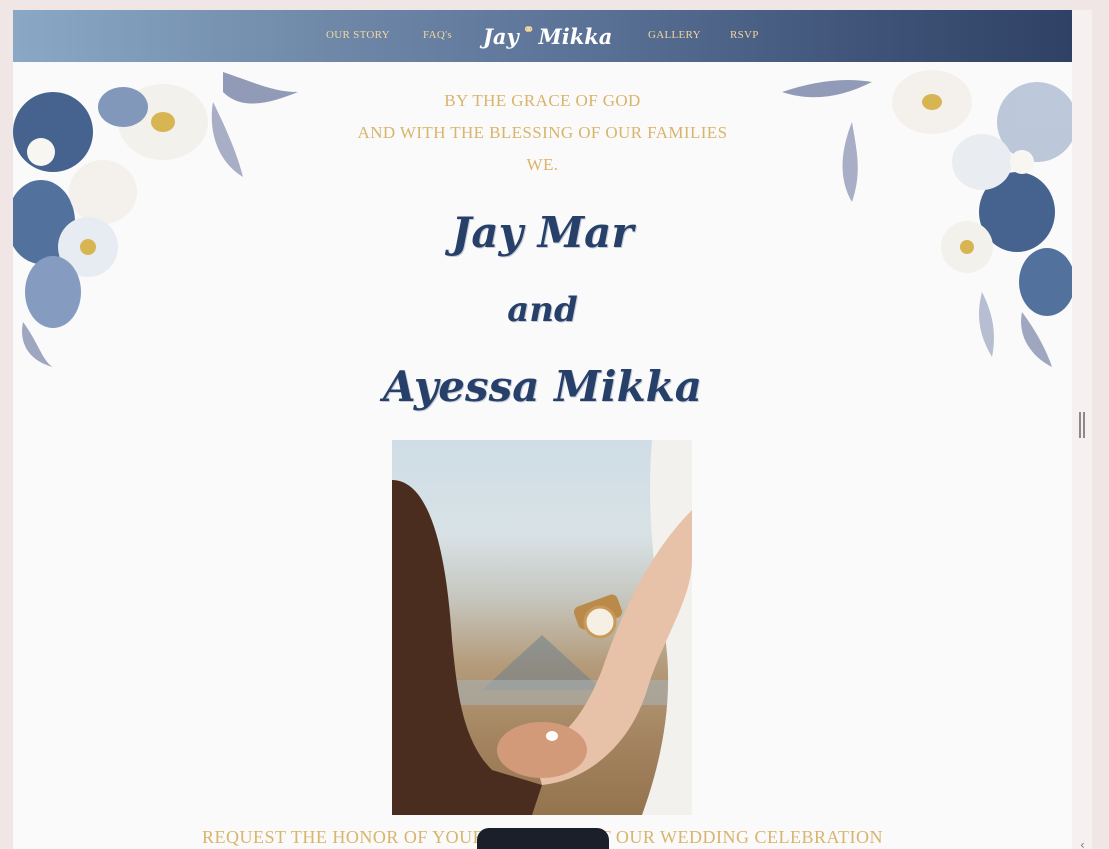  What do you see at coordinates (744, 35) in the screenshot?
I see `nav-rsvp: RSVP` at bounding box center [744, 35].